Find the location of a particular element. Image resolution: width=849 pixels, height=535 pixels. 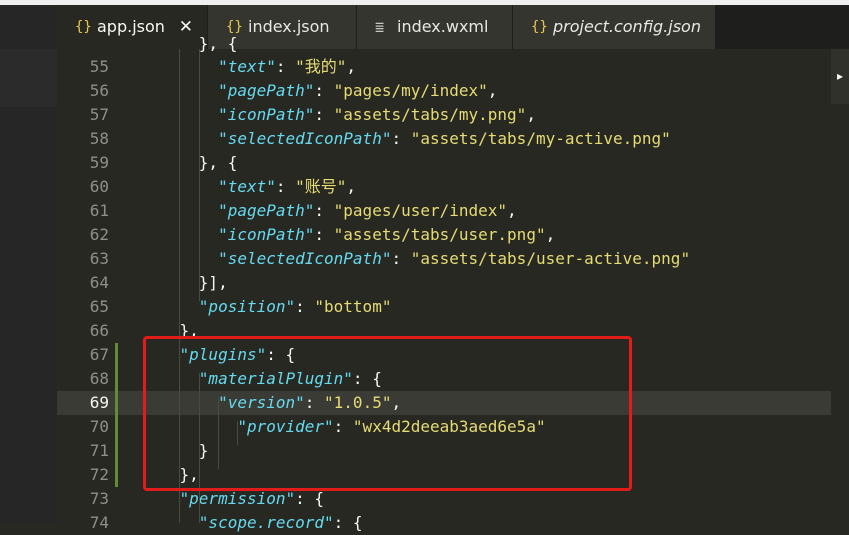

line-number: 63 is located at coordinates (99, 258).